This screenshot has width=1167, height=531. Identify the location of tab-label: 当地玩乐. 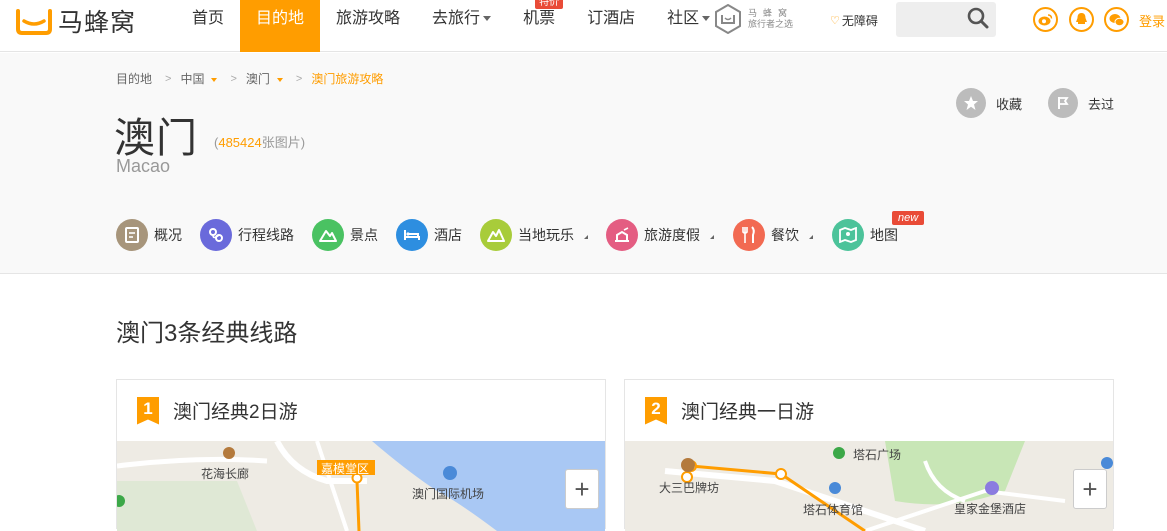
(546, 235).